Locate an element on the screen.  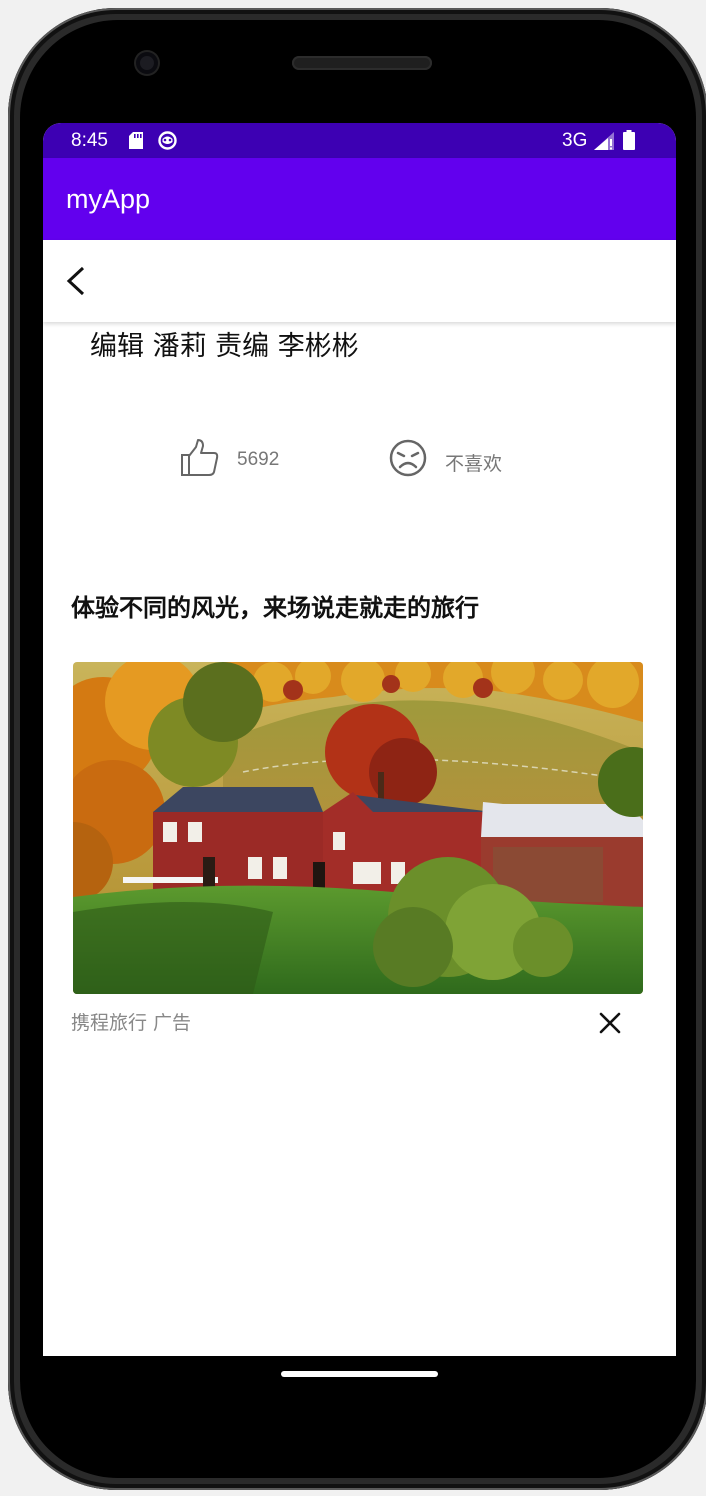
dislike-button: 不喜欢 is located at coordinates (453, 460).